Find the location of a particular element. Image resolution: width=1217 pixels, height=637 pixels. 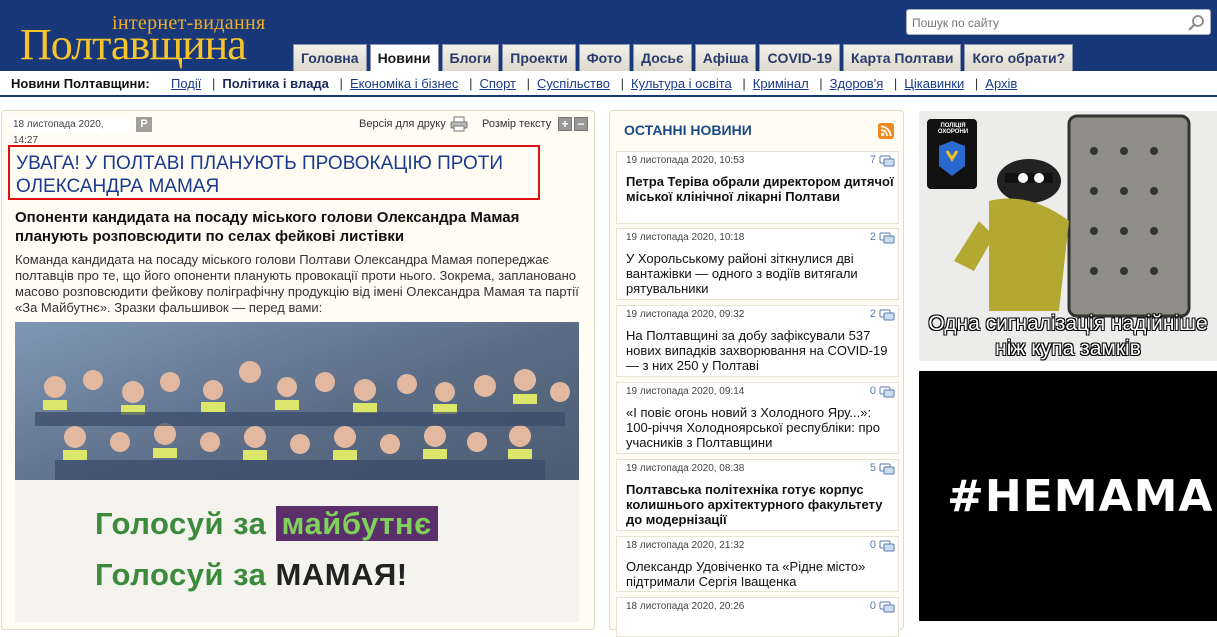

search-icon is located at coordinates (1196, 23).